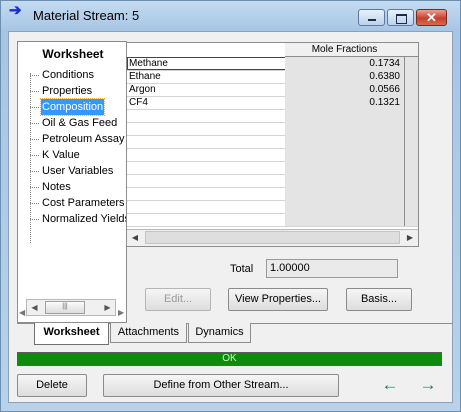  Describe the element at coordinates (242, 269) in the screenshot. I see `total-label: Total` at that location.